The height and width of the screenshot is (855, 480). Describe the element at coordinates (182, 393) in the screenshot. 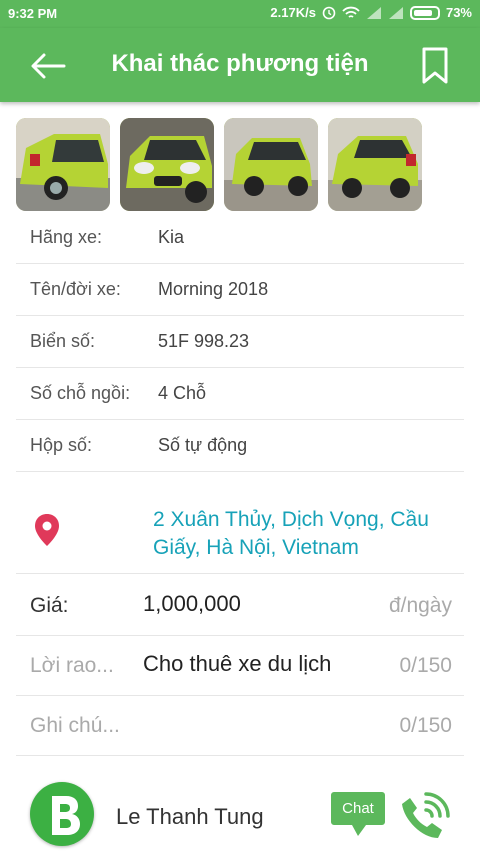

I see `info-value: 4 Chỗ` at that location.